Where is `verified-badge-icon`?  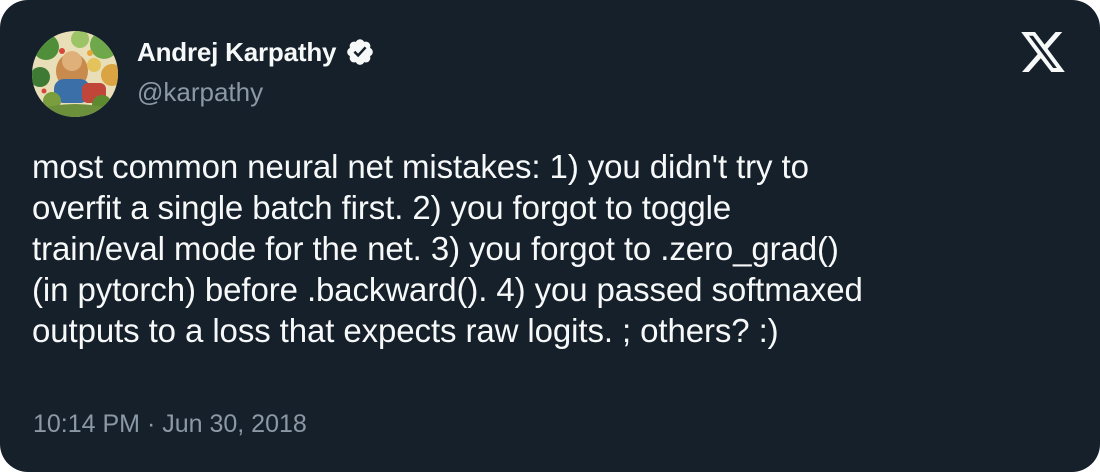
verified-badge-icon is located at coordinates (360, 52).